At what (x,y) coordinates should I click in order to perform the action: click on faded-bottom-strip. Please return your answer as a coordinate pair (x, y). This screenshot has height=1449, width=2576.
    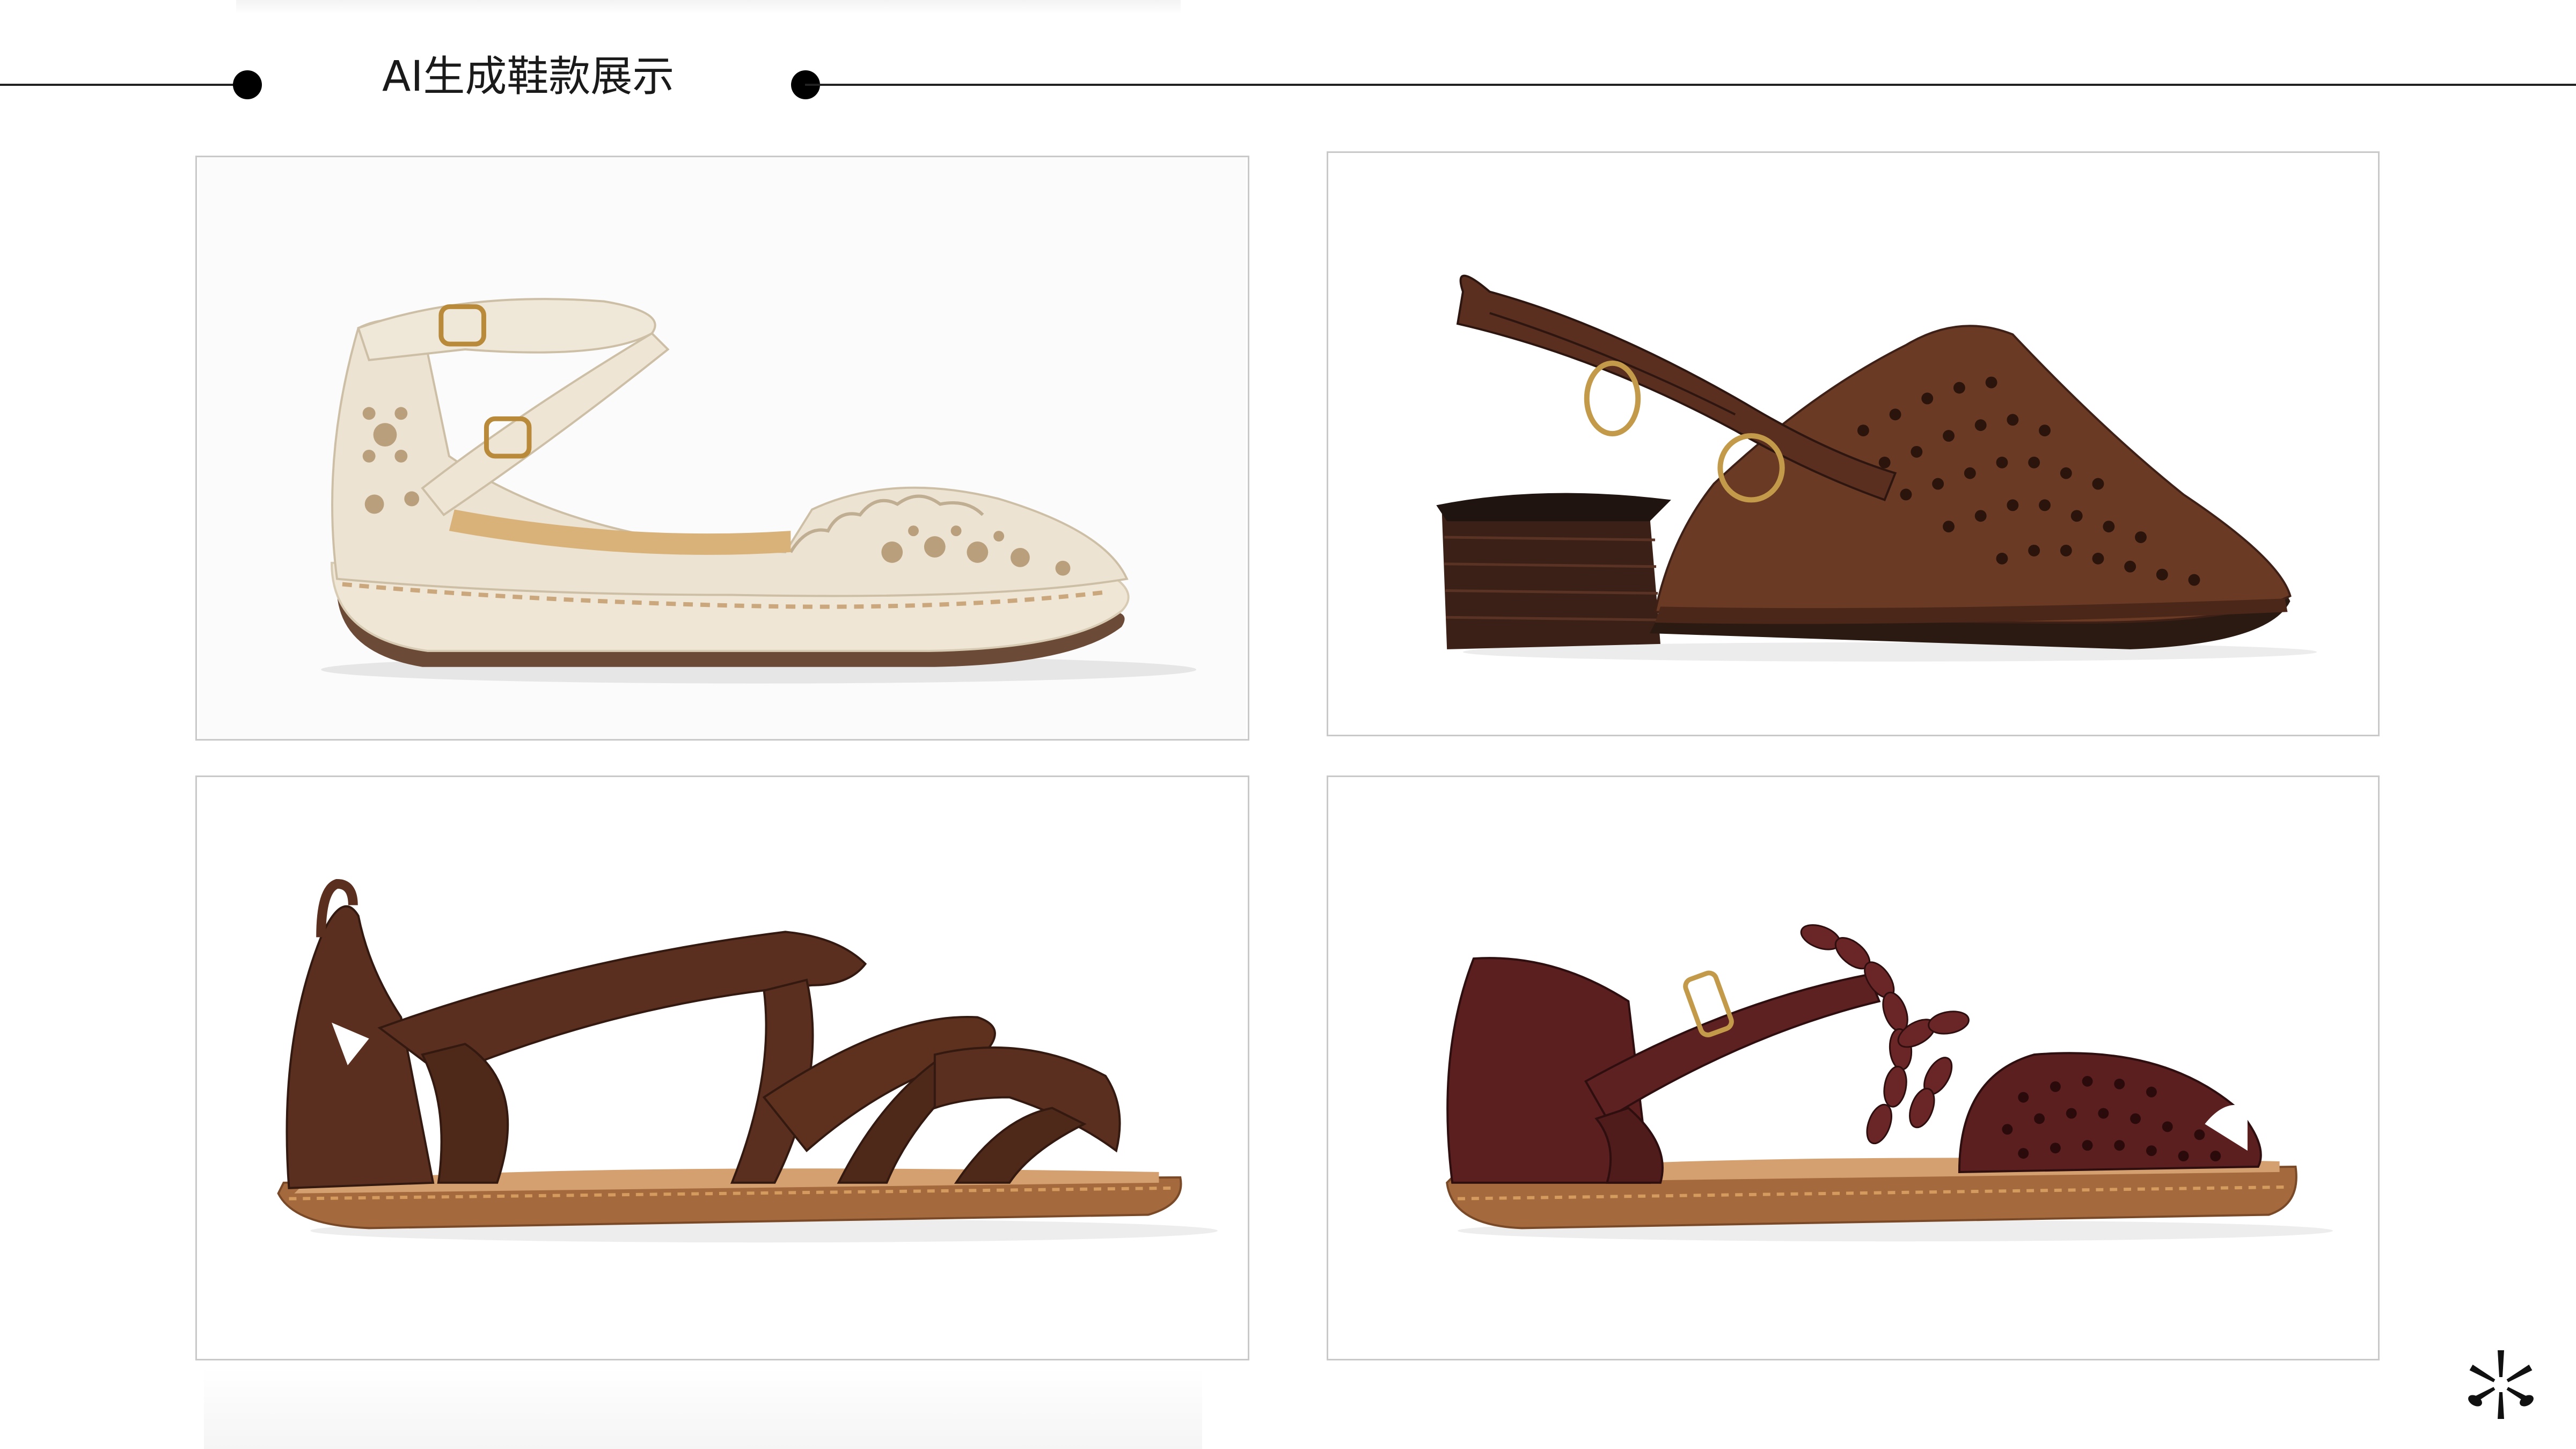
    Looking at the image, I should click on (703, 1408).